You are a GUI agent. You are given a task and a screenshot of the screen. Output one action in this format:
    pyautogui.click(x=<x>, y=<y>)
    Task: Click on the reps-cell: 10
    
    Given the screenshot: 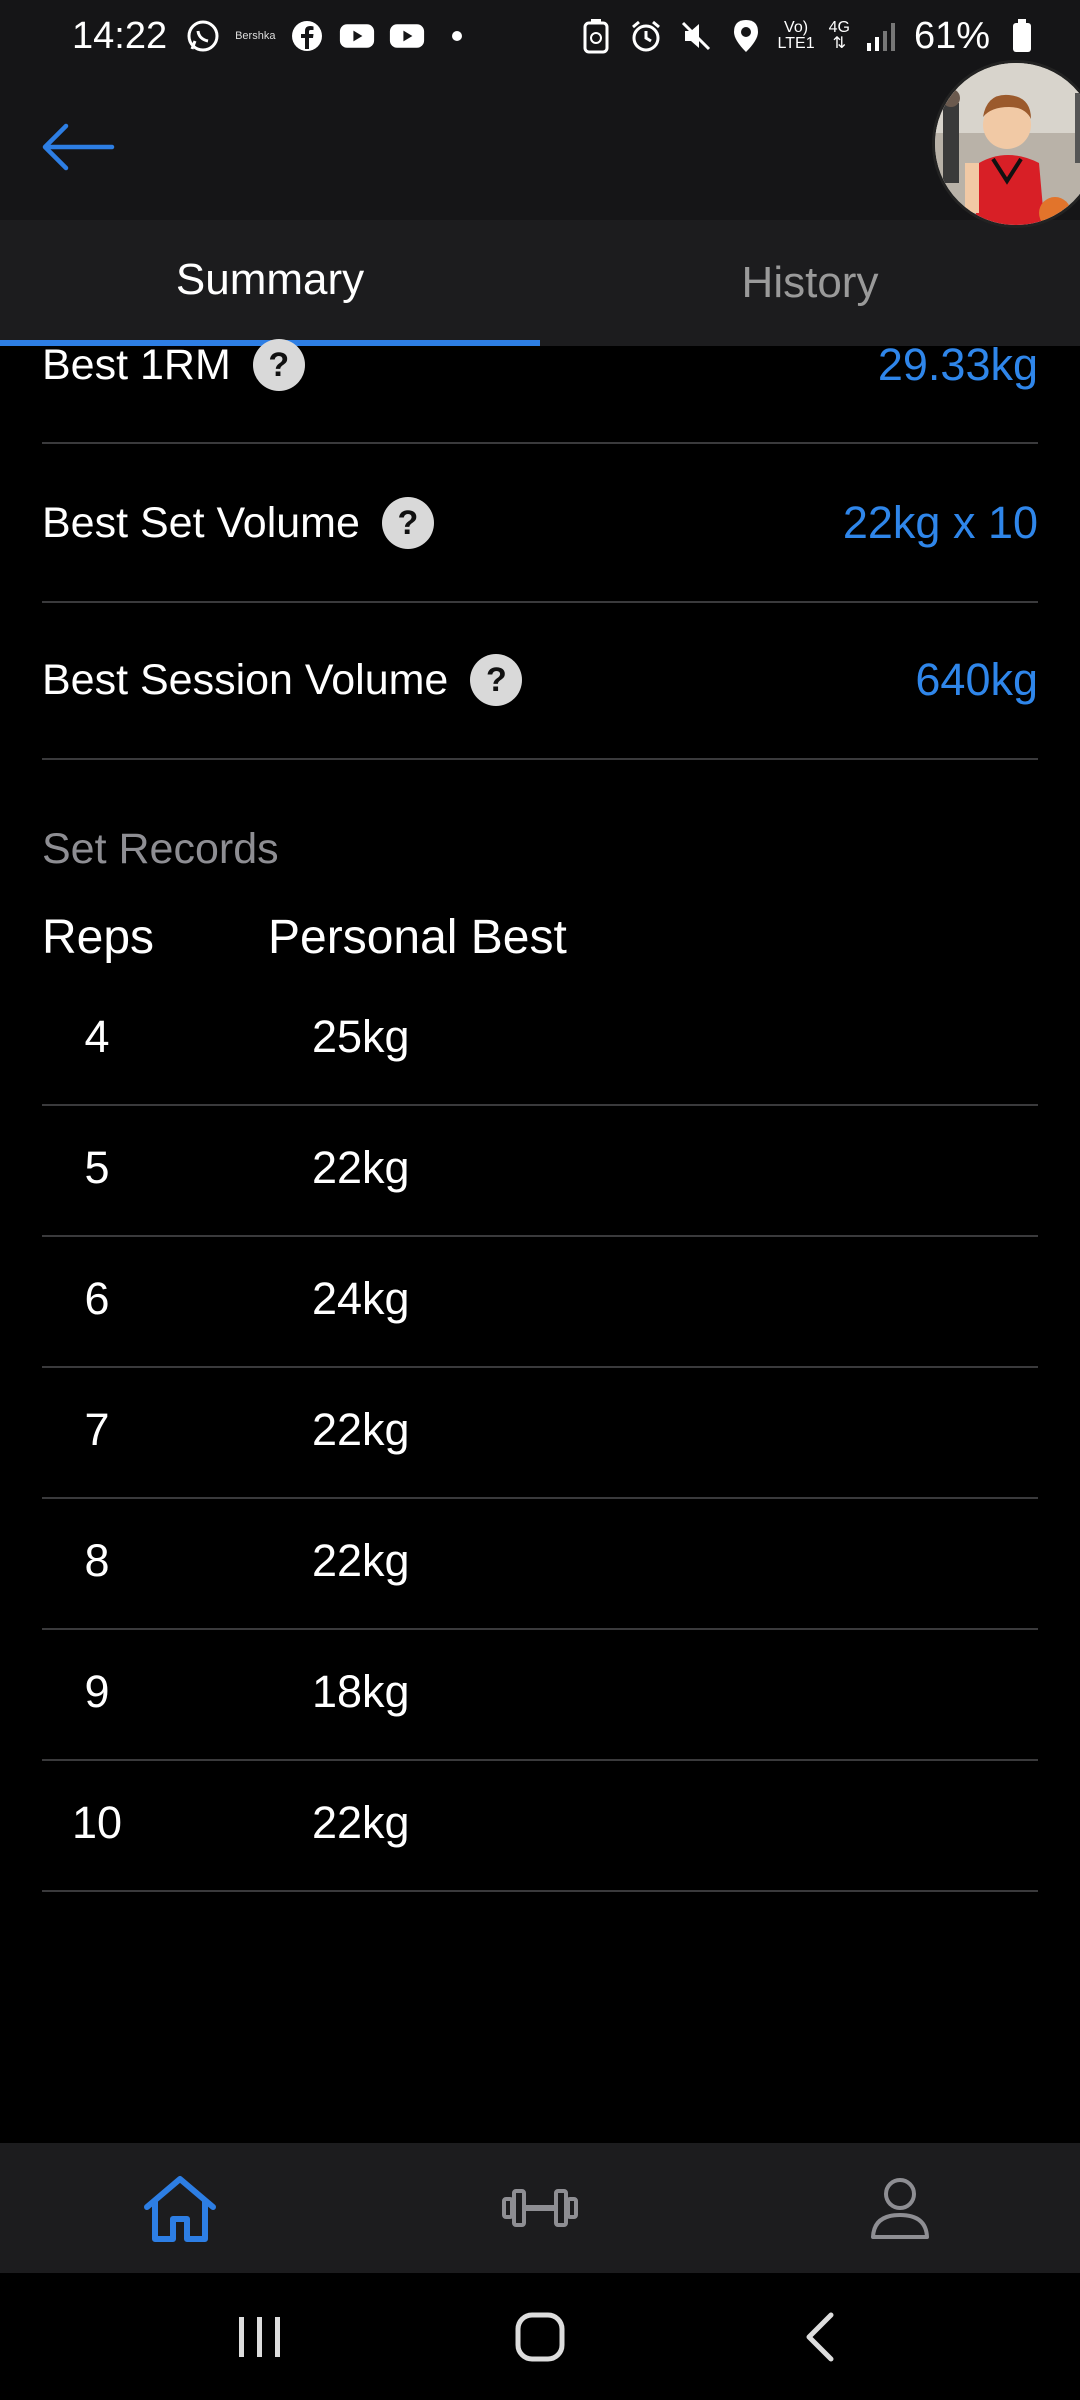 What is the action you would take?
    pyautogui.click(x=97, y=1822)
    